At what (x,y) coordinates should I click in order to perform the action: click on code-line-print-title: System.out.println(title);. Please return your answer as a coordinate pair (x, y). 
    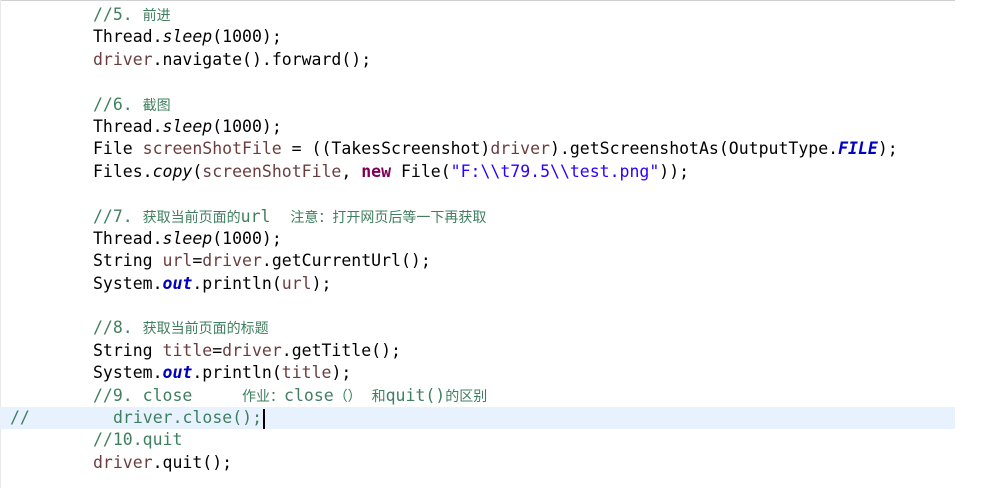
    Looking at the image, I should click on (503, 373).